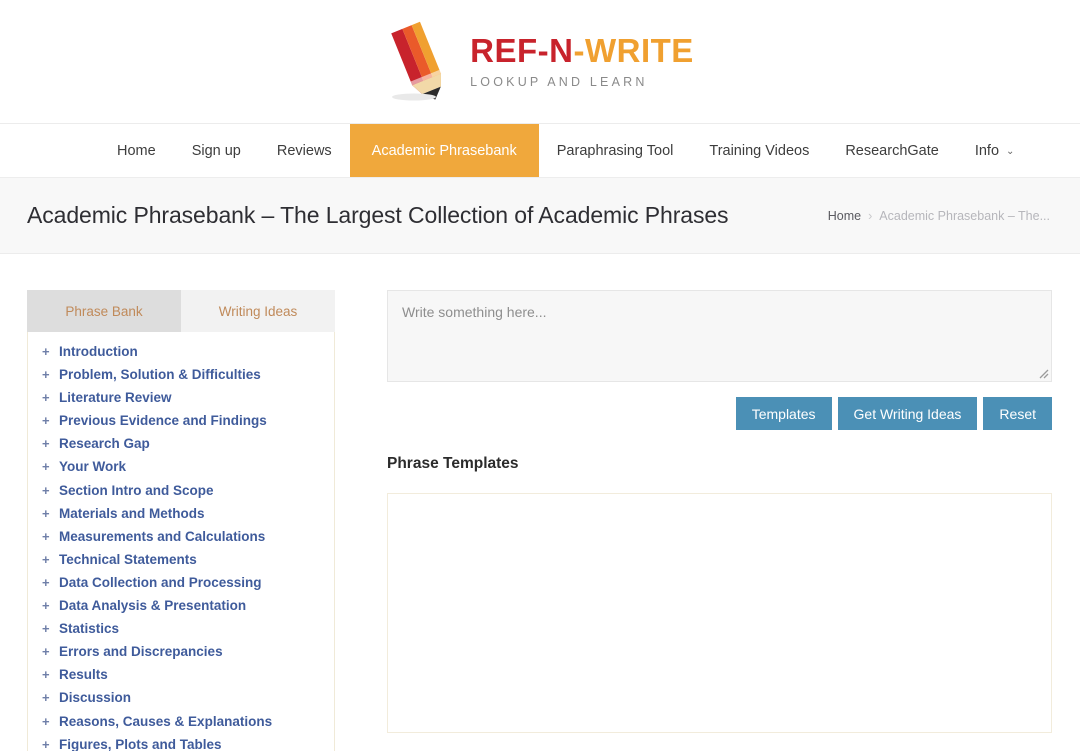  Describe the element at coordinates (181, 447) in the screenshot. I see `topic-item: + Research Gap` at that location.